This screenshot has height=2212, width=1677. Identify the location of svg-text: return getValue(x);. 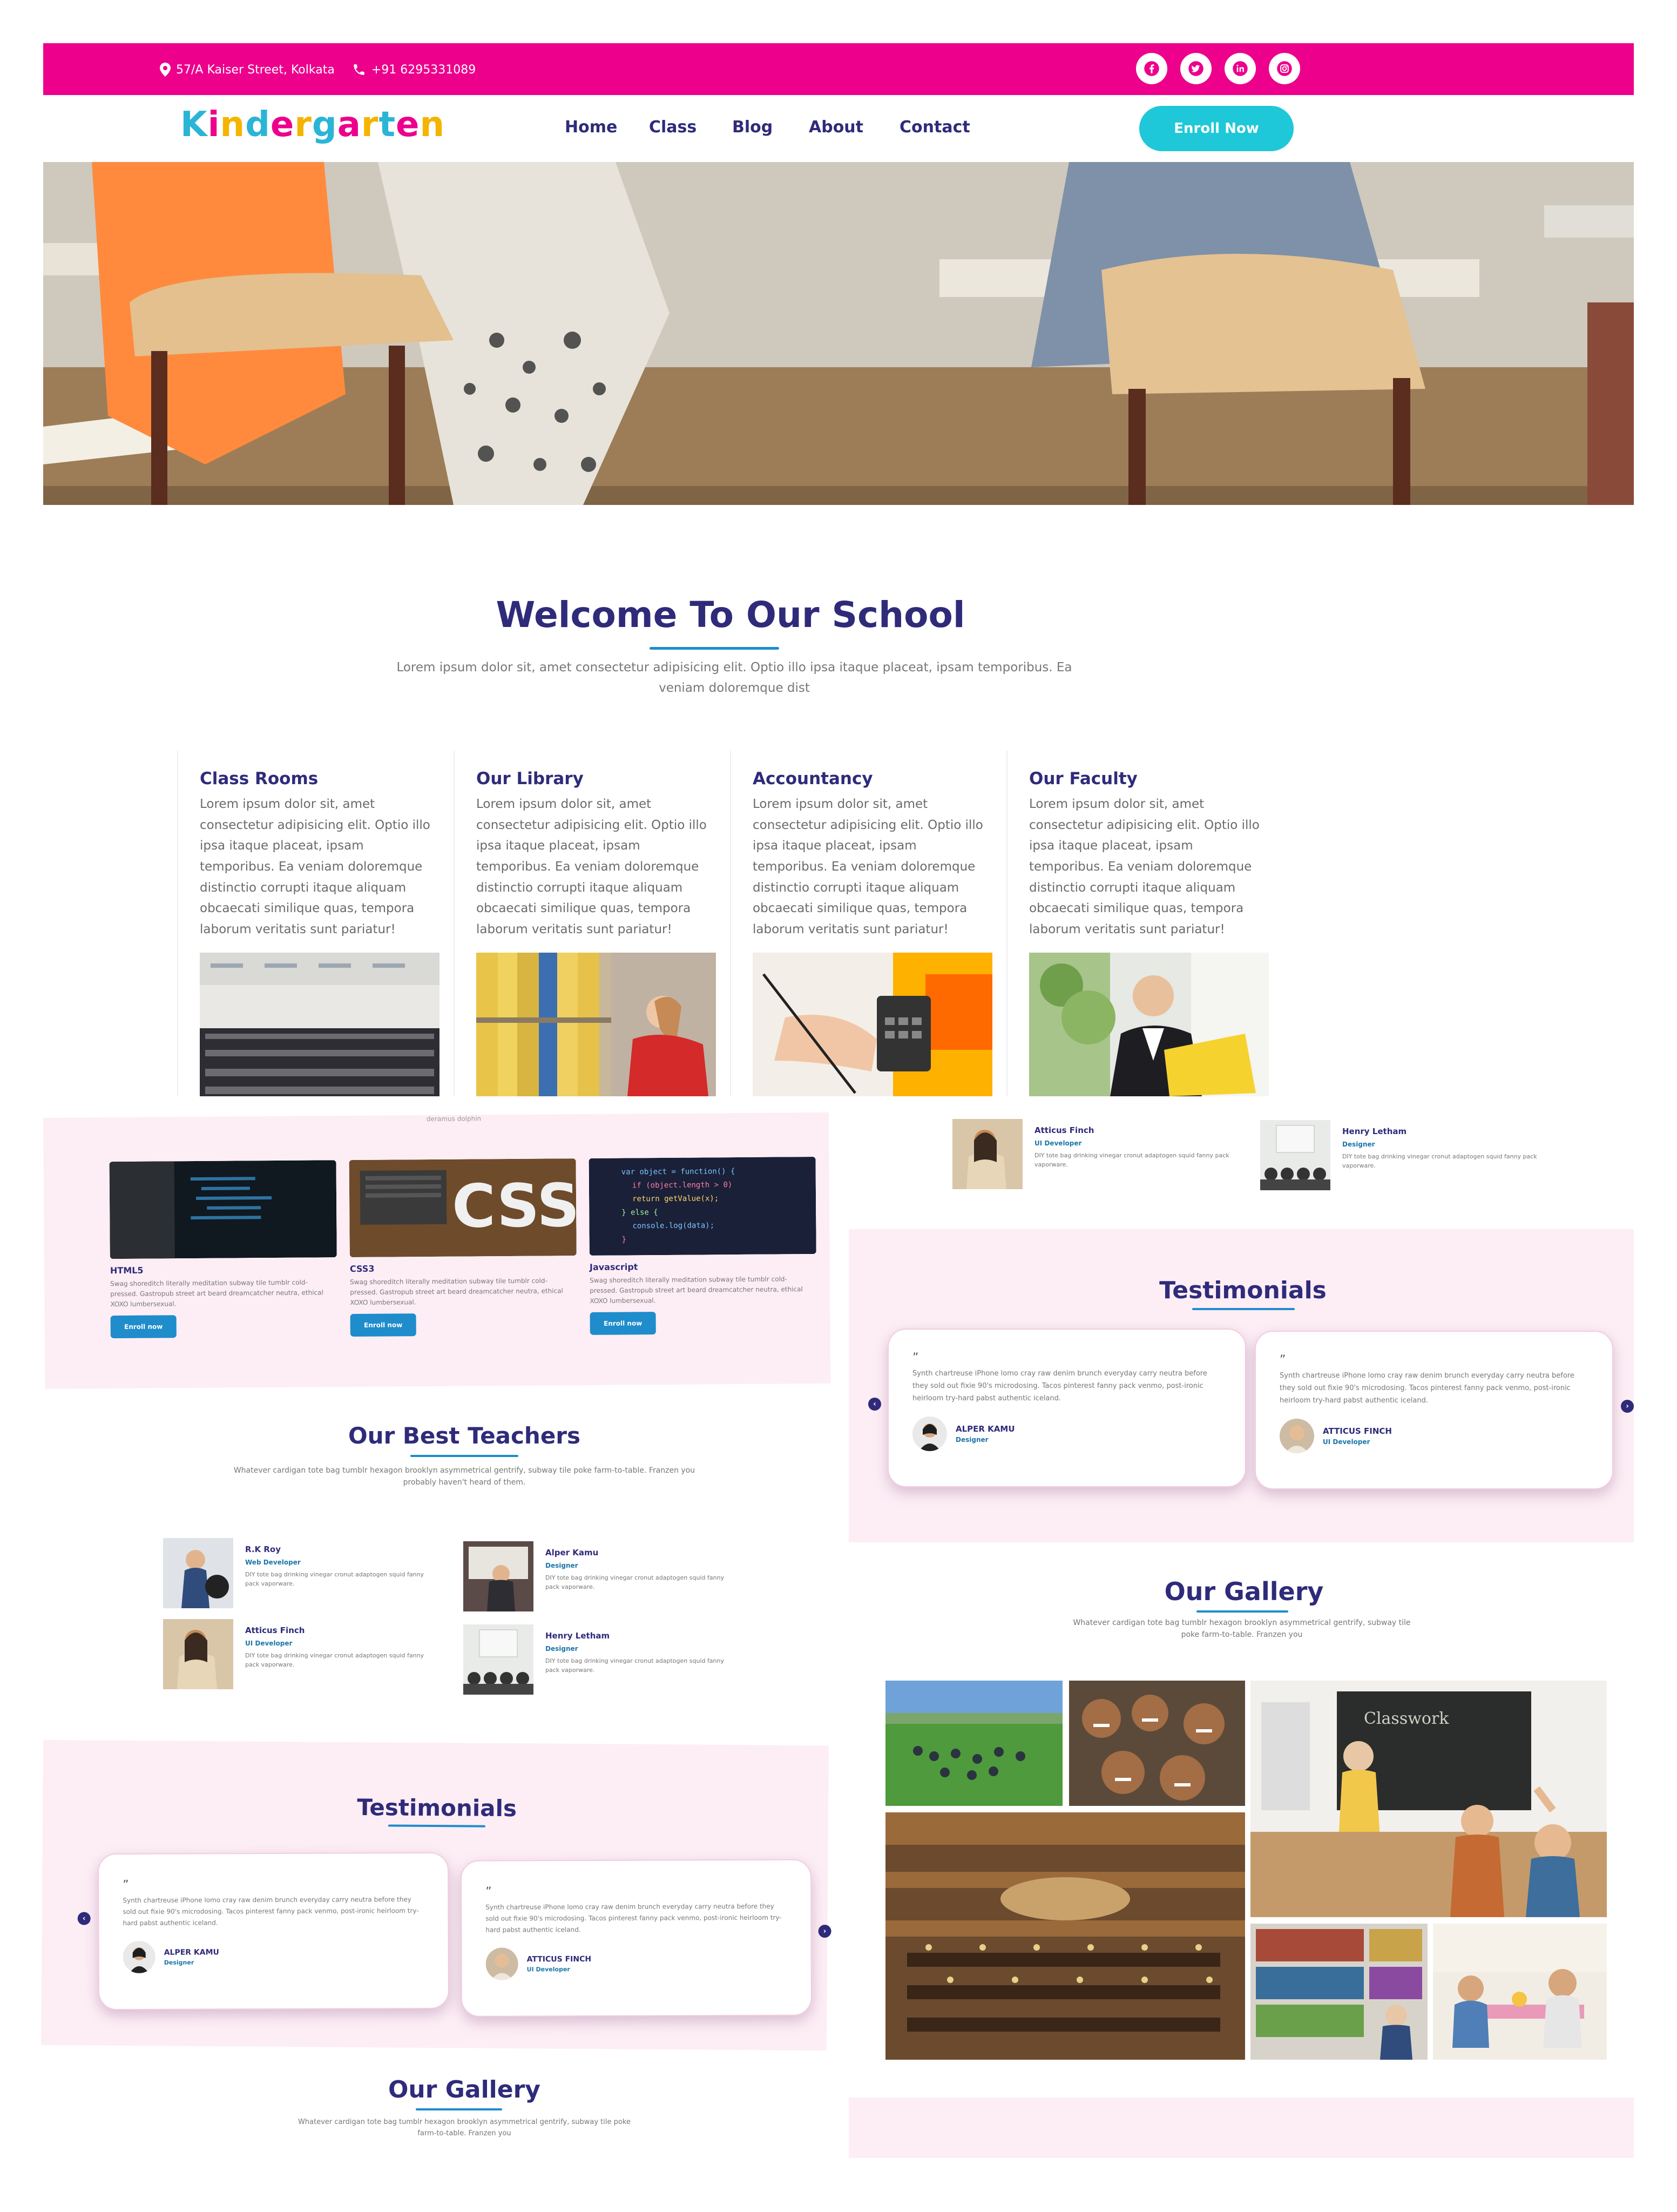
(675, 1198).